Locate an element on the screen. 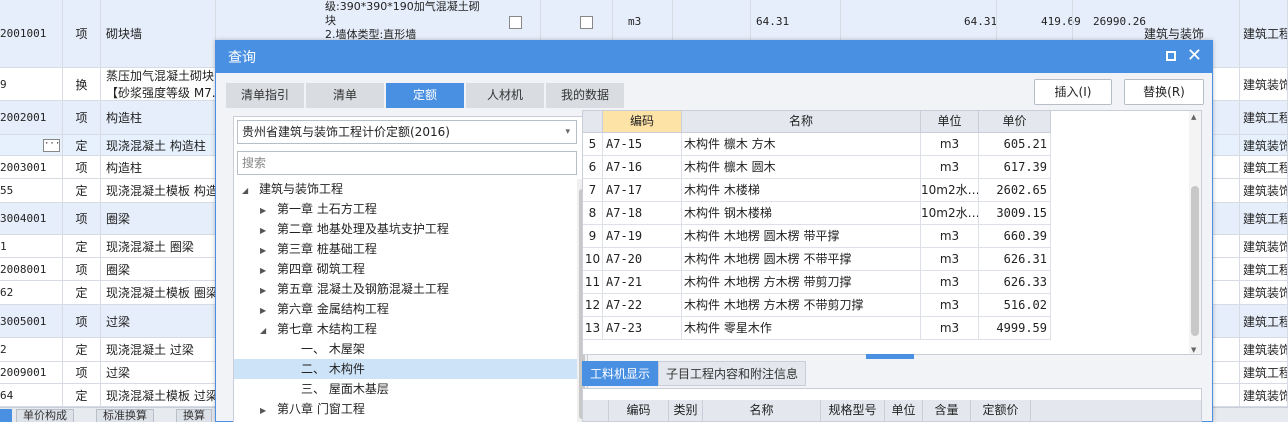 Image resolution: width=1288 pixels, height=422 pixels. tree-item: ▶ 第二章 地基处理及基坑支护工程 is located at coordinates (406, 229).